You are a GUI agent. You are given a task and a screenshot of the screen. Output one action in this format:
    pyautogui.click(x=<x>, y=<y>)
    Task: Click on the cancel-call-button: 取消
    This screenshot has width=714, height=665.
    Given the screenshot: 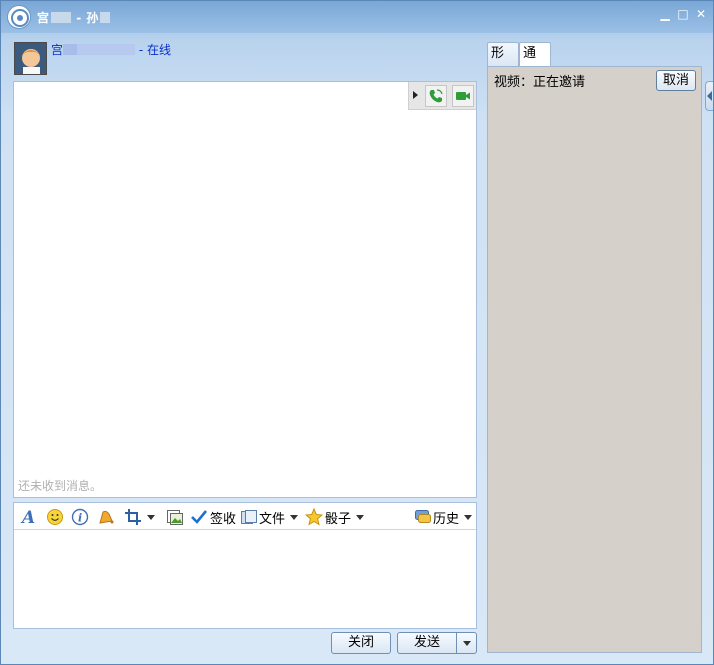 What is the action you would take?
    pyautogui.click(x=676, y=80)
    